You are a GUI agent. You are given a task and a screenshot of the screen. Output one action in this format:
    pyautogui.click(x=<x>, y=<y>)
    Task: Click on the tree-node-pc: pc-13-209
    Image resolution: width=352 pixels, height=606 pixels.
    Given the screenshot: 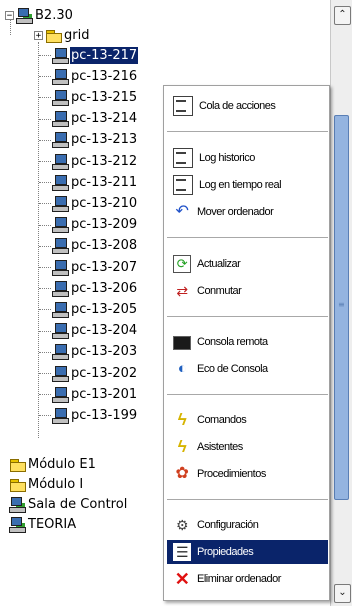 What is the action you would take?
    pyautogui.click(x=95, y=225)
    